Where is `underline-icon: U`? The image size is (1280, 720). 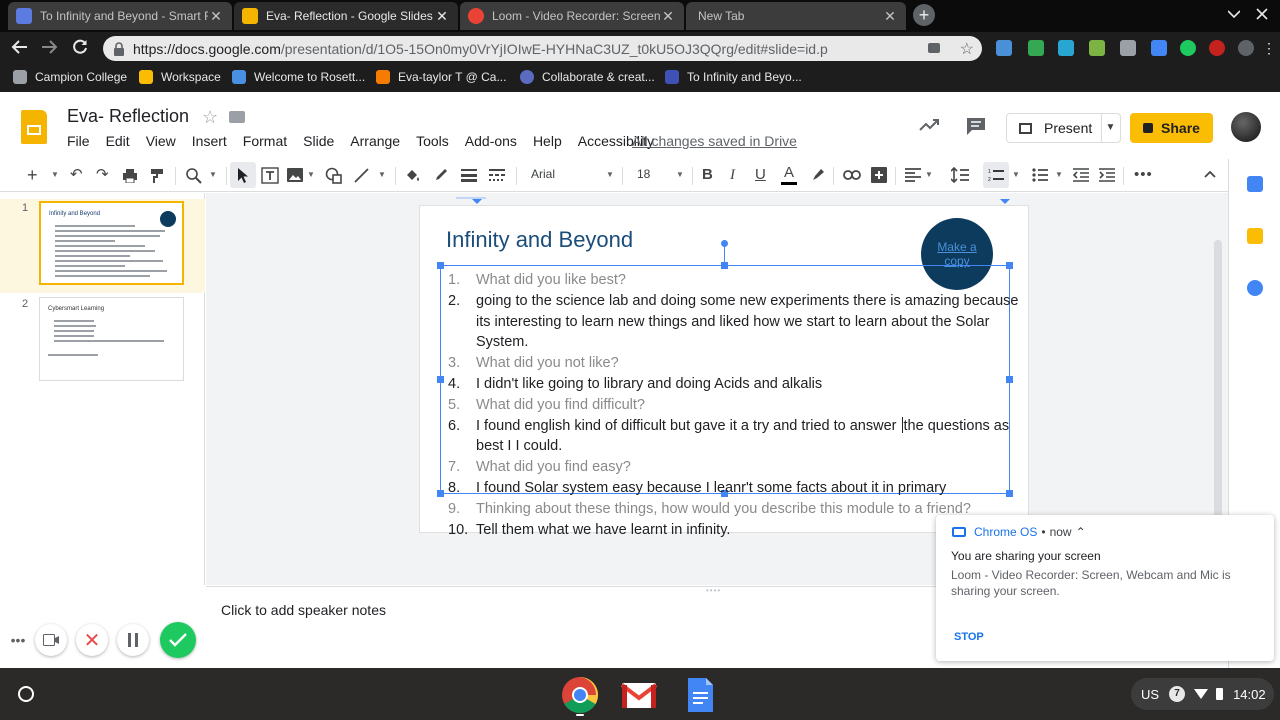
underline-icon: U is located at coordinates (760, 175).